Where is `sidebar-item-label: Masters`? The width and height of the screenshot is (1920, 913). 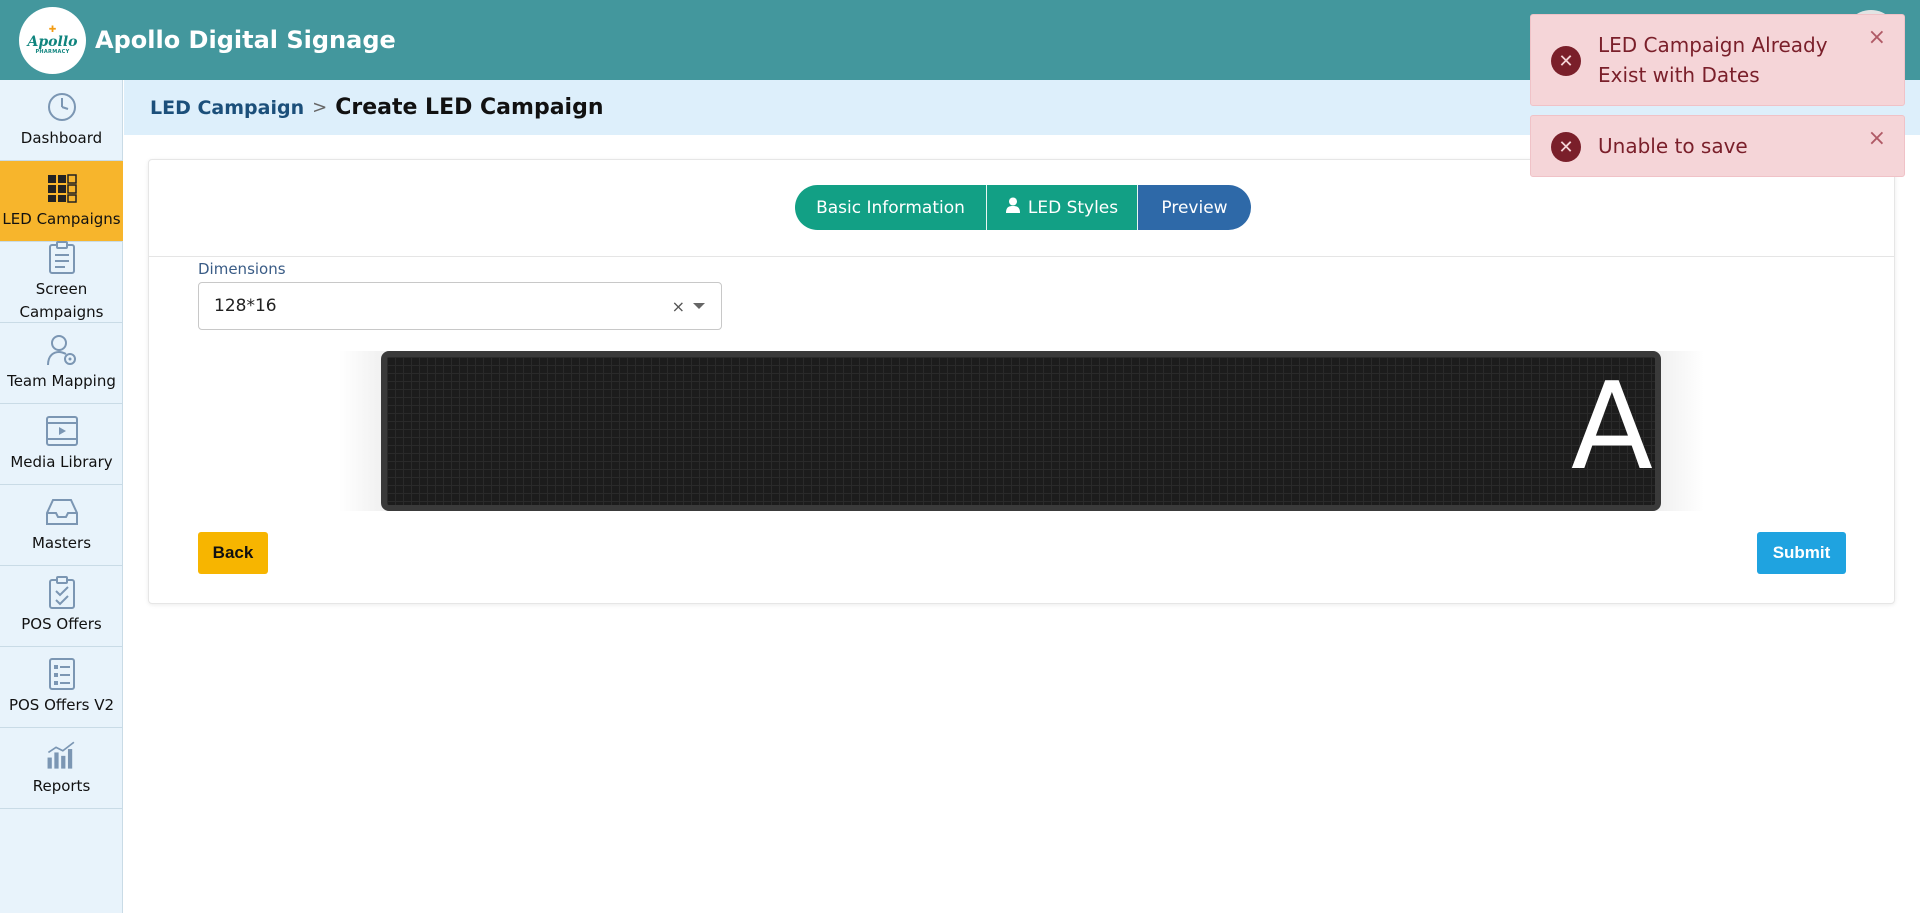 sidebar-item-label: Masters is located at coordinates (61, 543).